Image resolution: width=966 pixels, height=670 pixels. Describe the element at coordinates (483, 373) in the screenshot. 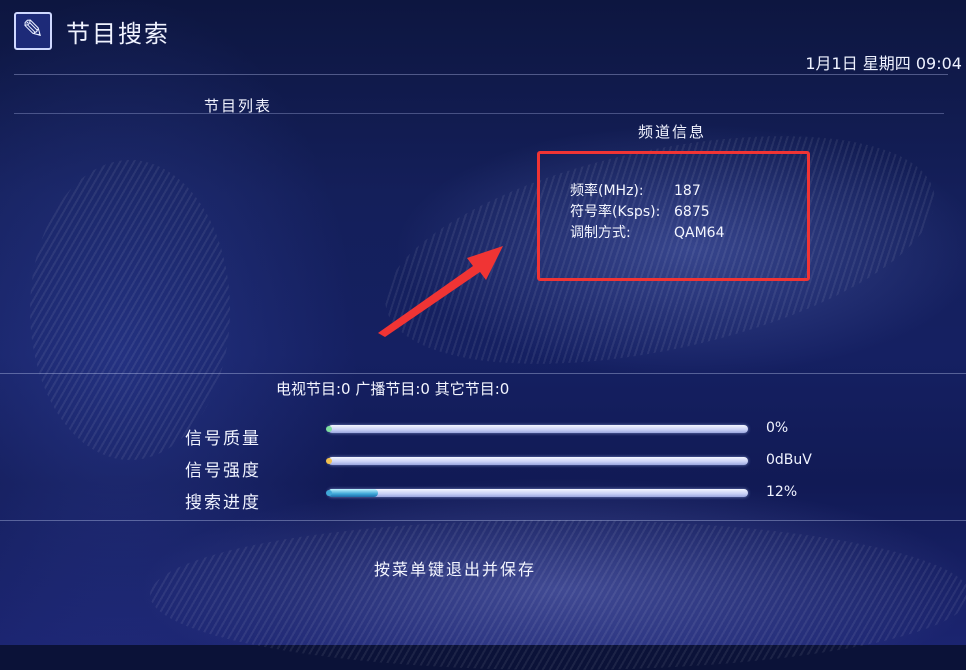

I see `section-divider` at that location.